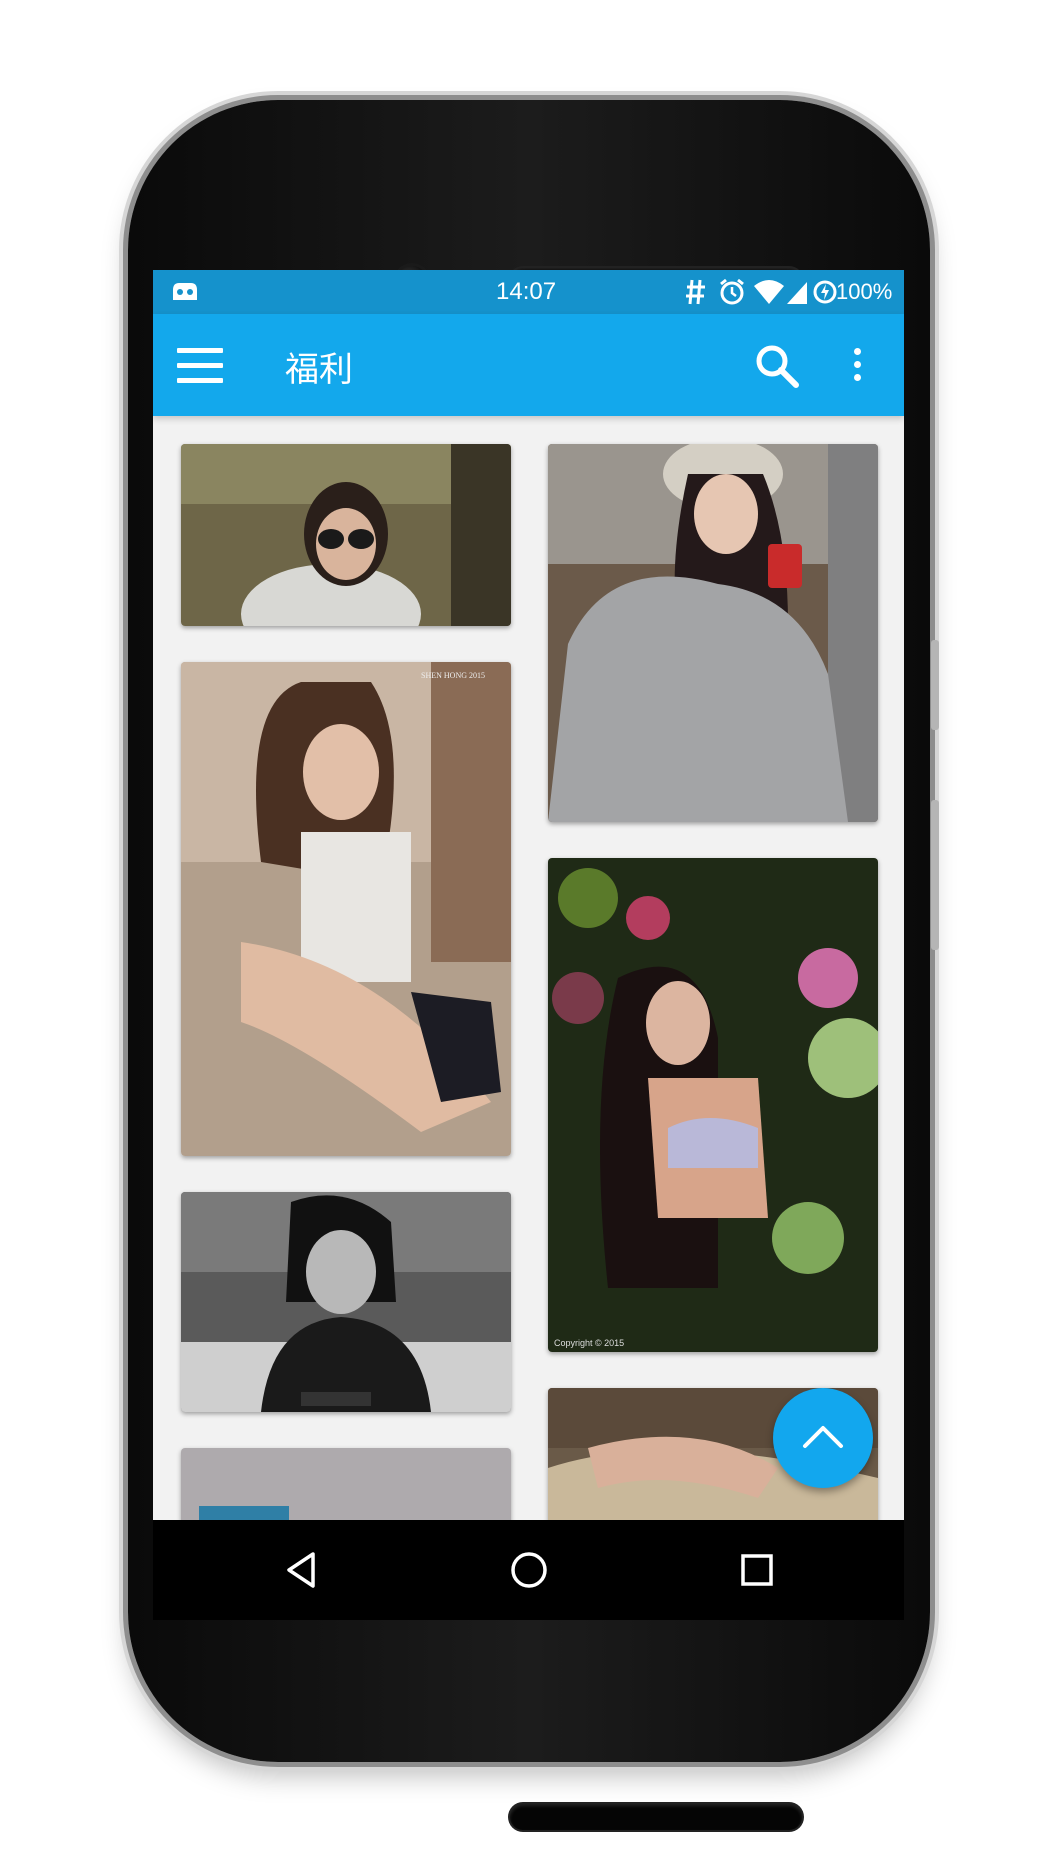 This screenshot has width=1055, height=1875. I want to click on scroll-to-top-button, so click(823, 1438).